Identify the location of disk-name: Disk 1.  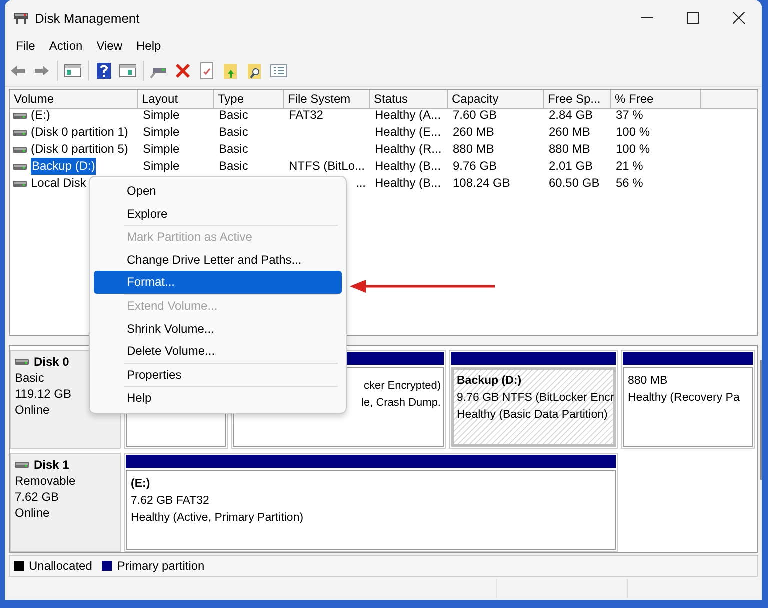
(52, 465).